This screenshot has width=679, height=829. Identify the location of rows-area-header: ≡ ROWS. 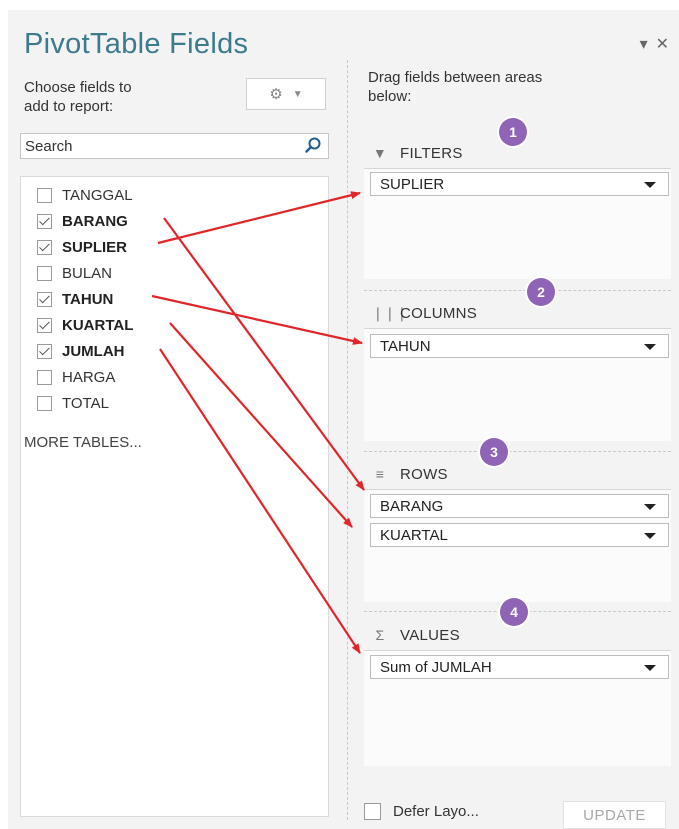
(410, 474).